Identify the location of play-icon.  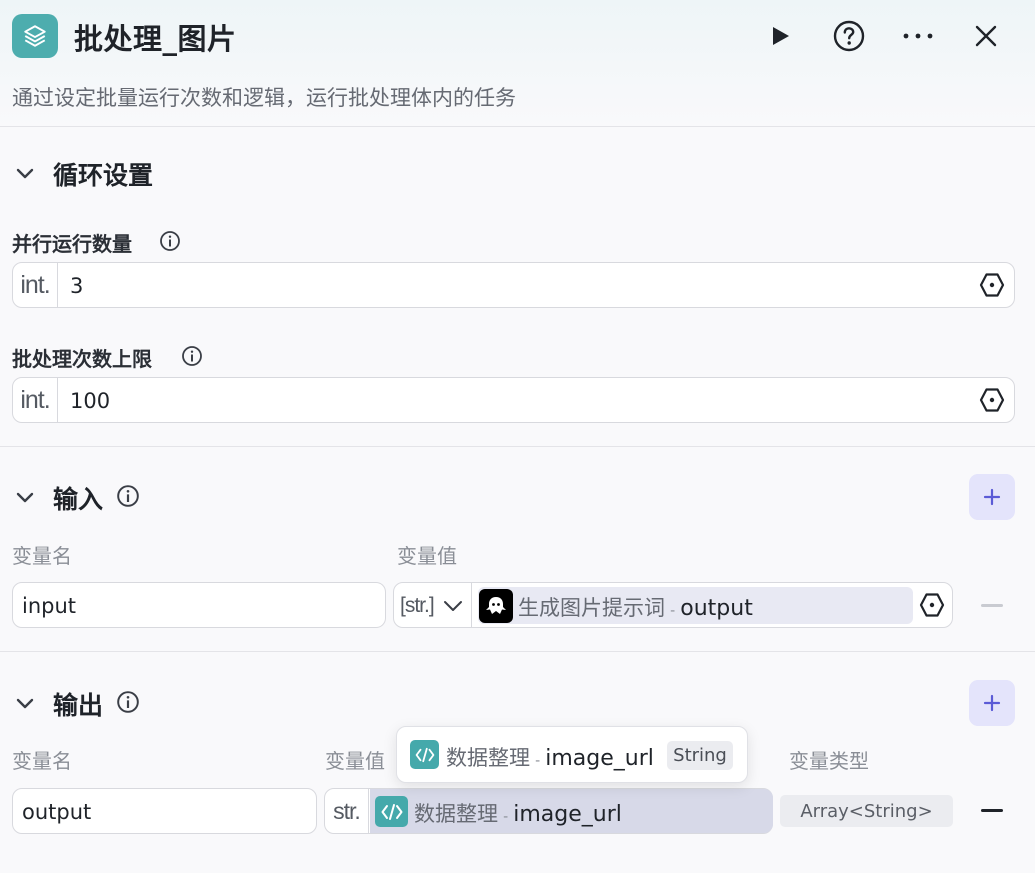
(781, 36).